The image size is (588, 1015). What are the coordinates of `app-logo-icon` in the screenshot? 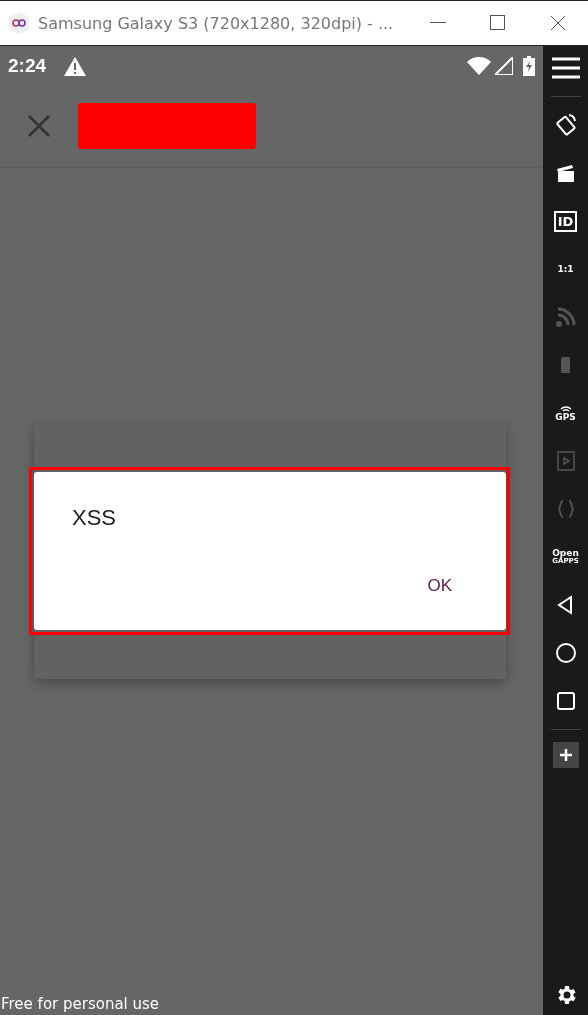 It's located at (19, 23).